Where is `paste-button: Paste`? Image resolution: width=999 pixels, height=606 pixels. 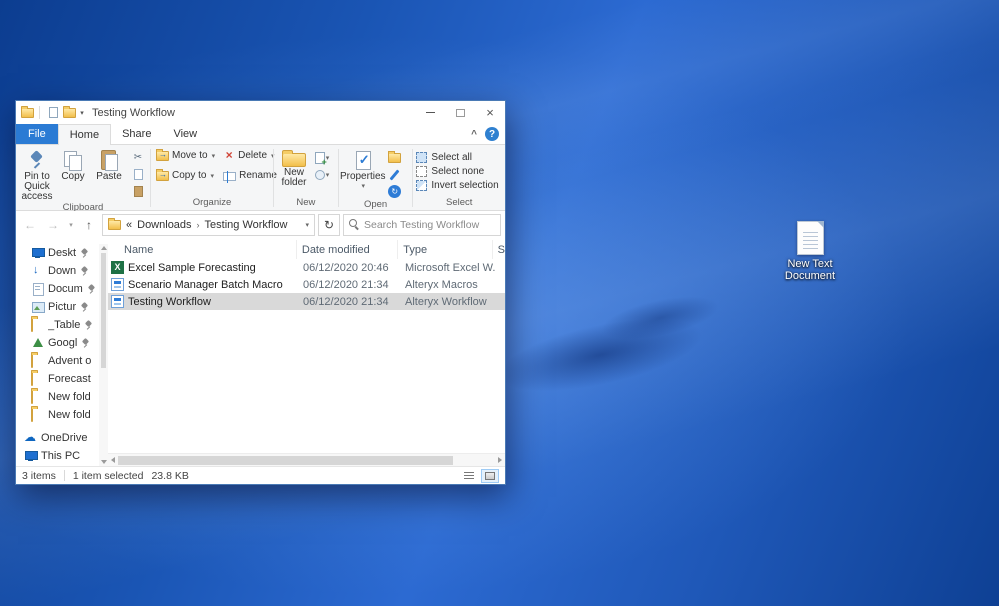
paste-button: Paste is located at coordinates (109, 165).